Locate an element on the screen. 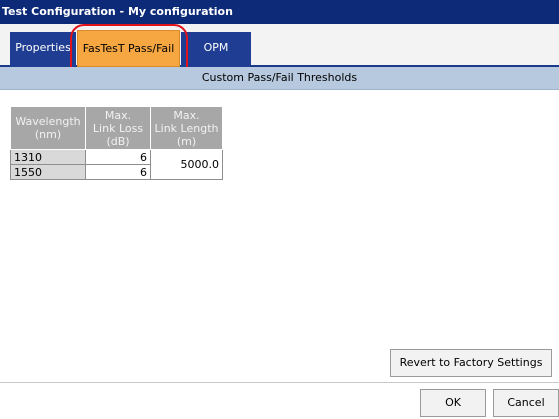 The width and height of the screenshot is (559, 419). header-line: Link Length is located at coordinates (186, 128).